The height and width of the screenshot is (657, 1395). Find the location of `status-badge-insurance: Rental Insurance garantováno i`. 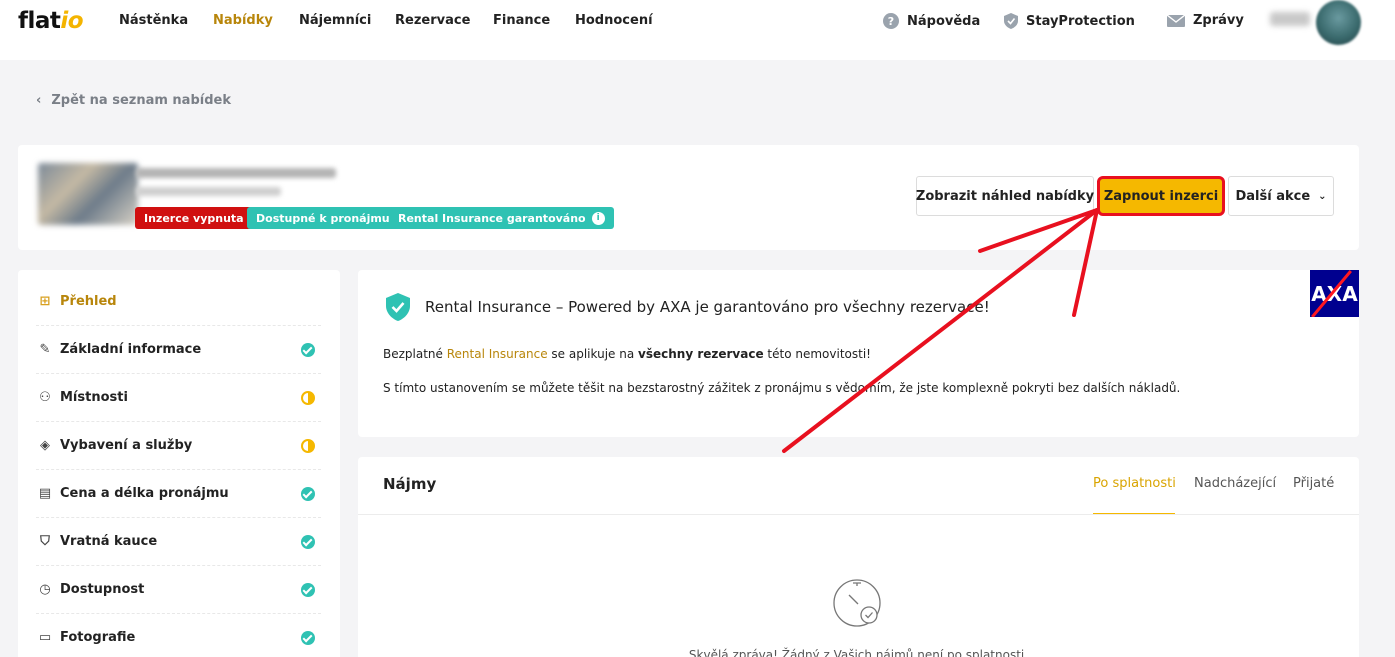

status-badge-insurance: Rental Insurance garantováno i is located at coordinates (501, 218).